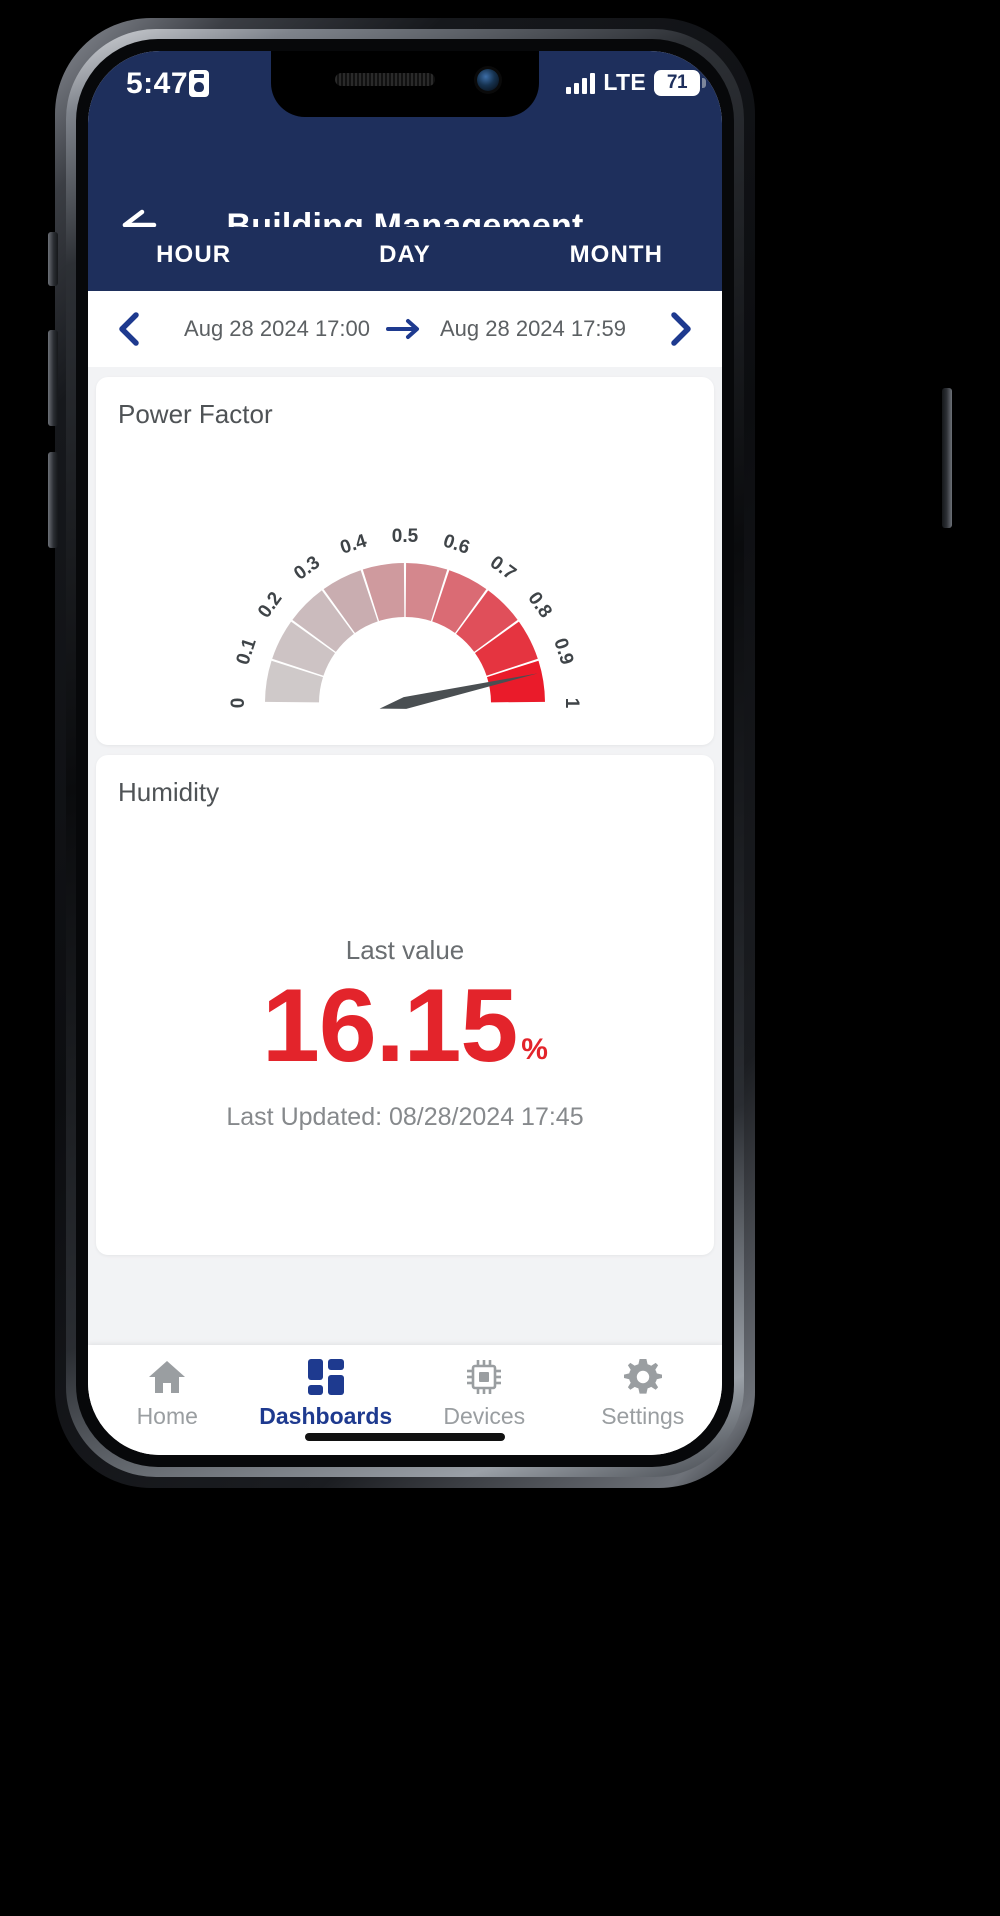 Image resolution: width=1000 pixels, height=1916 pixels. I want to click on battery-level-label: 71, so click(677, 82).